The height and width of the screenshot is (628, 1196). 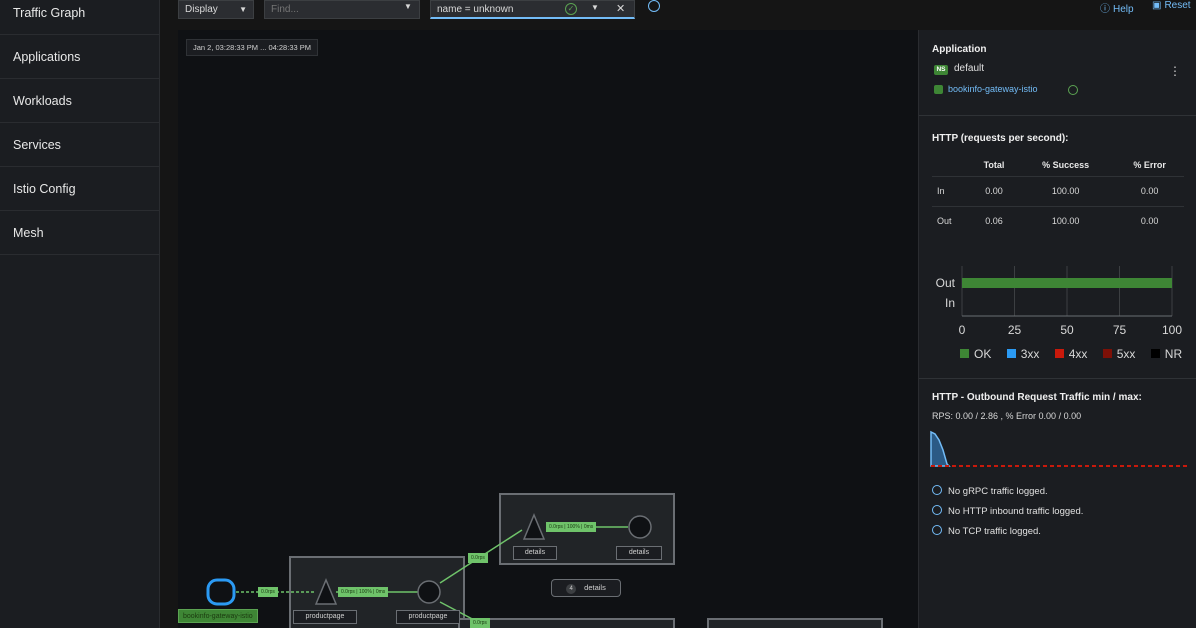 I want to click on help-link: ⓘ Help, so click(x=1117, y=7).